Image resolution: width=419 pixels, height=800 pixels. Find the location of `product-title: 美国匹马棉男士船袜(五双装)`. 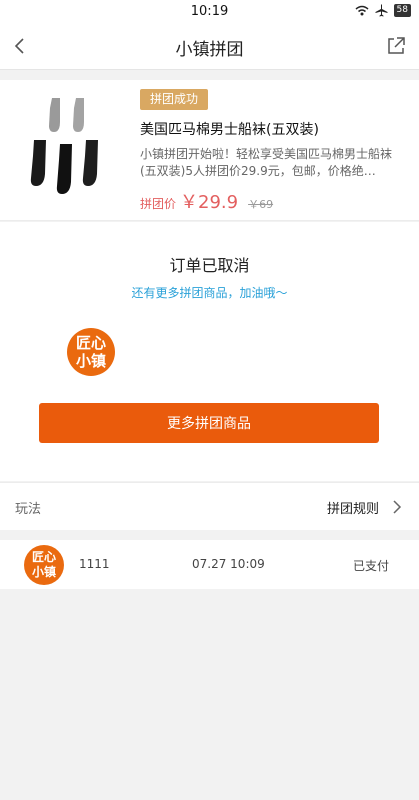

product-title: 美国匹马棉男士船袜(五双装) is located at coordinates (229, 130).